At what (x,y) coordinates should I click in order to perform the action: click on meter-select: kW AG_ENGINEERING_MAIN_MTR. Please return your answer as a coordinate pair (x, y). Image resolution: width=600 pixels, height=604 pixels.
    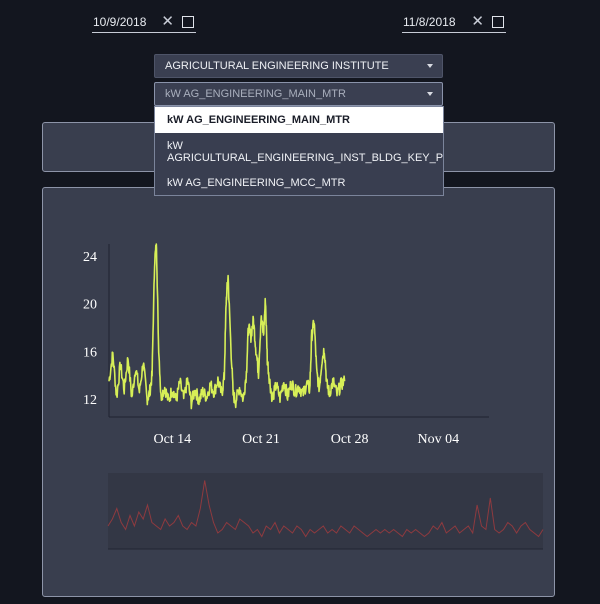
    Looking at the image, I should click on (298, 94).